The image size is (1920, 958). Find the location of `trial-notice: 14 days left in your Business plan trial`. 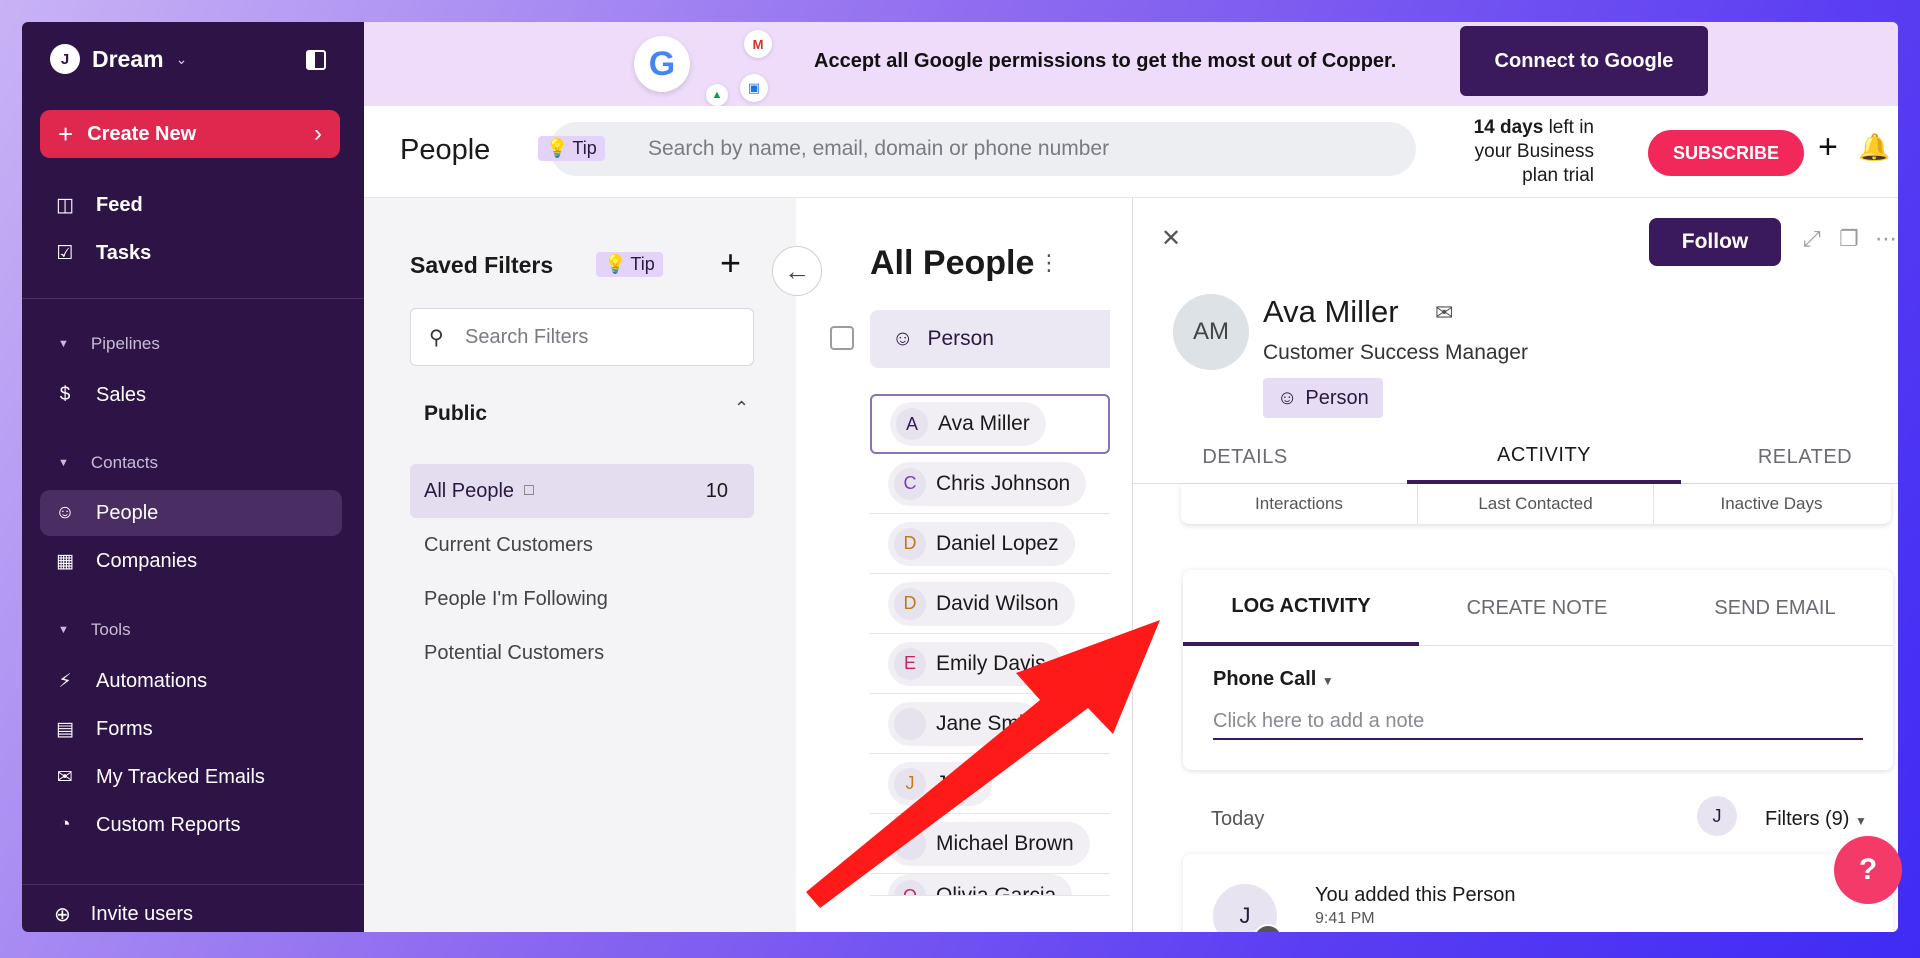

trial-notice: 14 days left in your Business plan trial is located at coordinates (1508, 152).